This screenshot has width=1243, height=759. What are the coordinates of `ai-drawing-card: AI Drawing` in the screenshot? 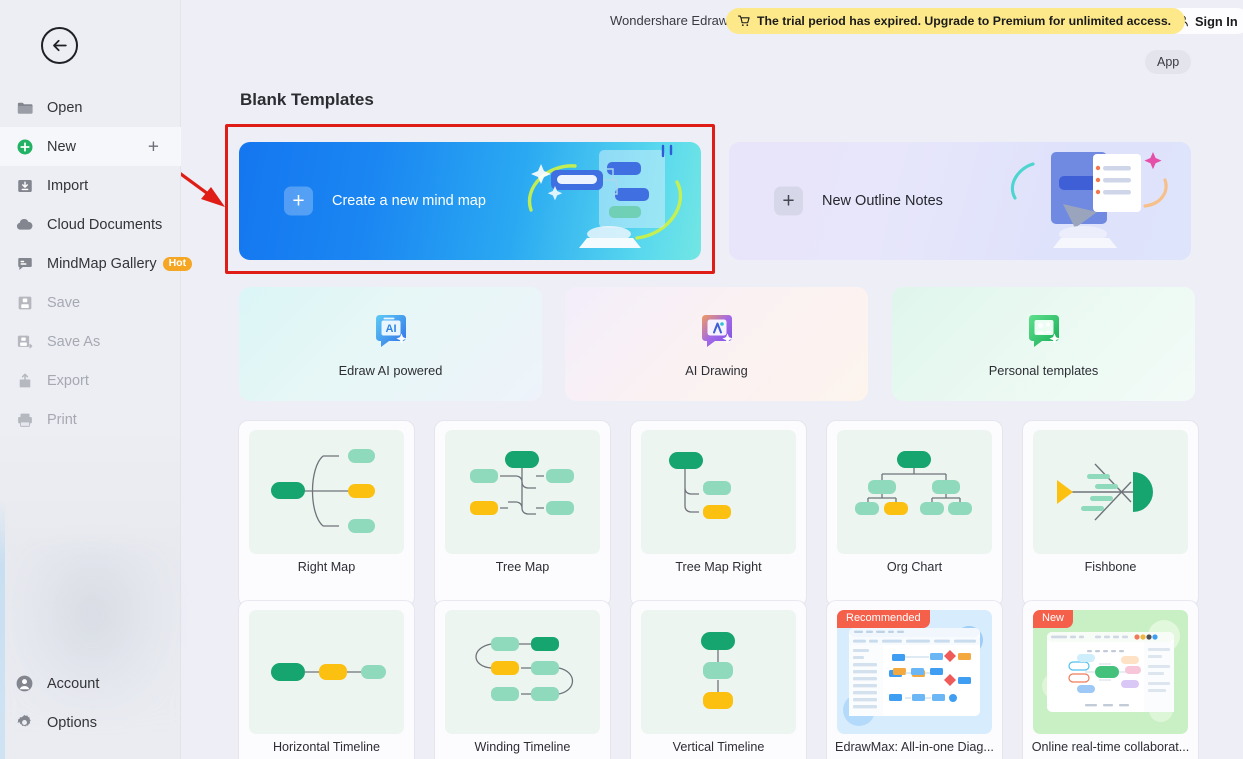 It's located at (716, 344).